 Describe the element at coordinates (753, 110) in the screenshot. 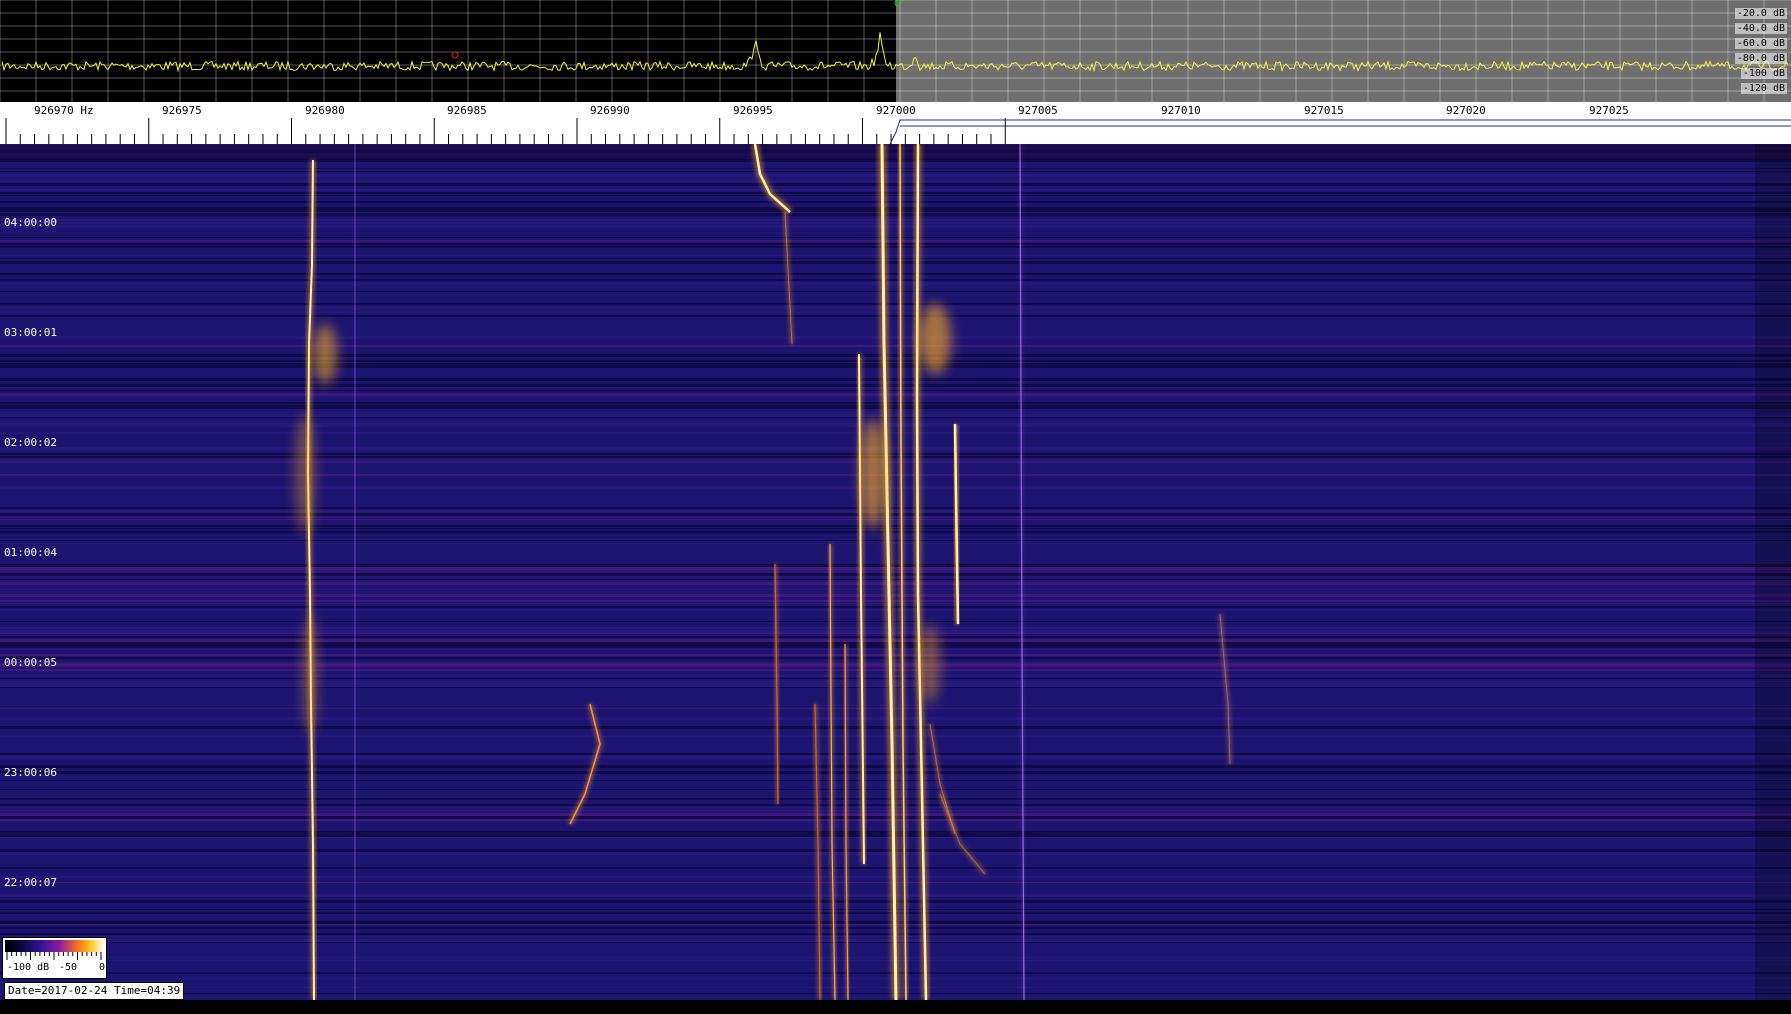

I see `freq-label-926995: 926995` at that location.